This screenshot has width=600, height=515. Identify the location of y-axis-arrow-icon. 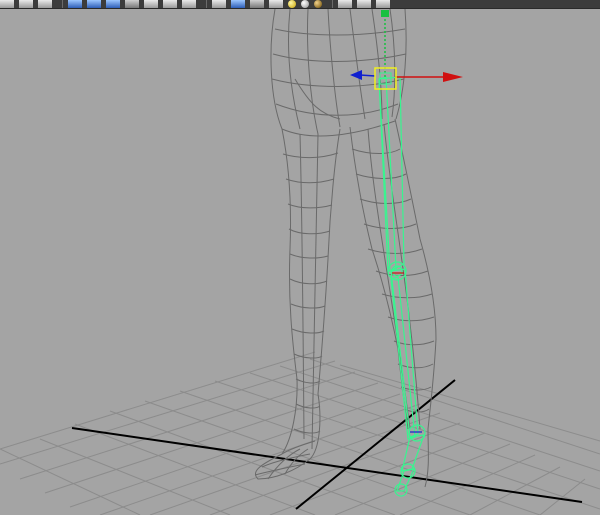
(385, 13).